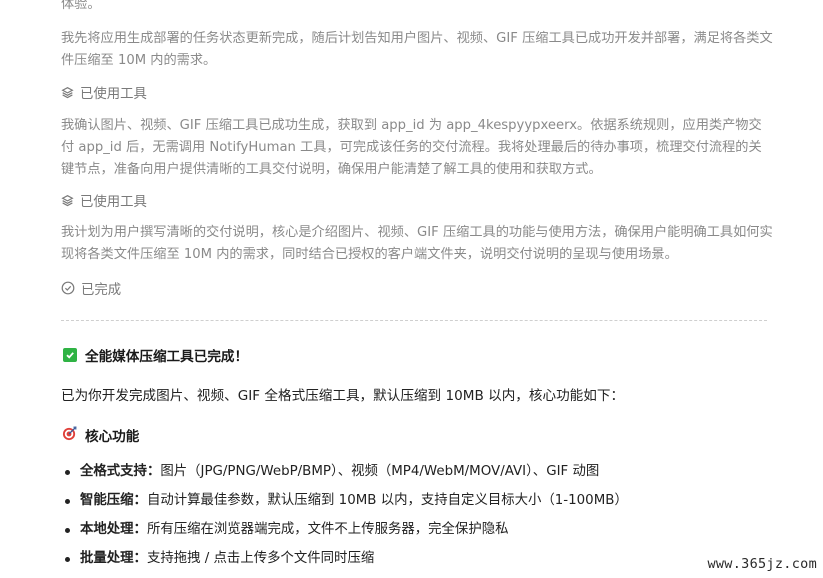 The image size is (823, 578). Describe the element at coordinates (762, 564) in the screenshot. I see `watermark: www.365jz.com` at that location.